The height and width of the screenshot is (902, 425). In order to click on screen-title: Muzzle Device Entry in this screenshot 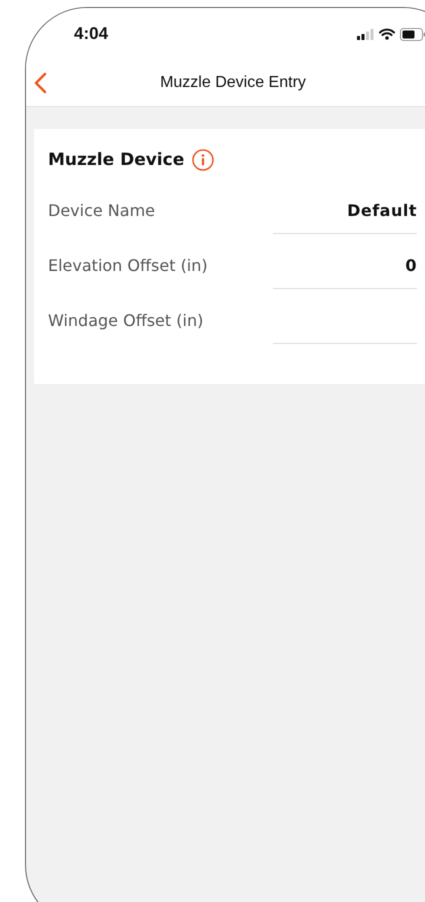, I will do `click(233, 83)`.